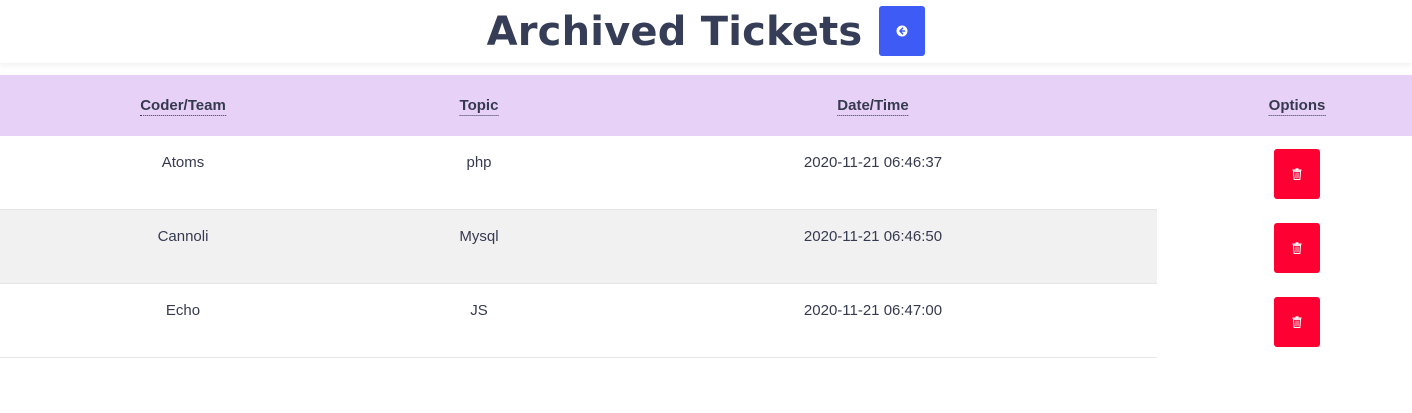  Describe the element at coordinates (183, 236) in the screenshot. I see `cell-team: Cannoli` at that location.